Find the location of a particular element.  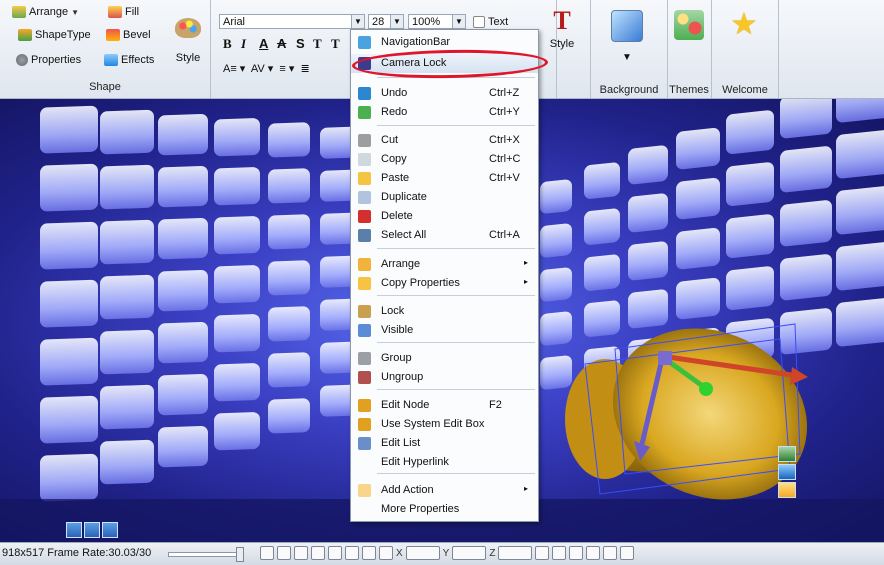

undo-item: Undo Ctrl+Z is located at coordinates (444, 93).